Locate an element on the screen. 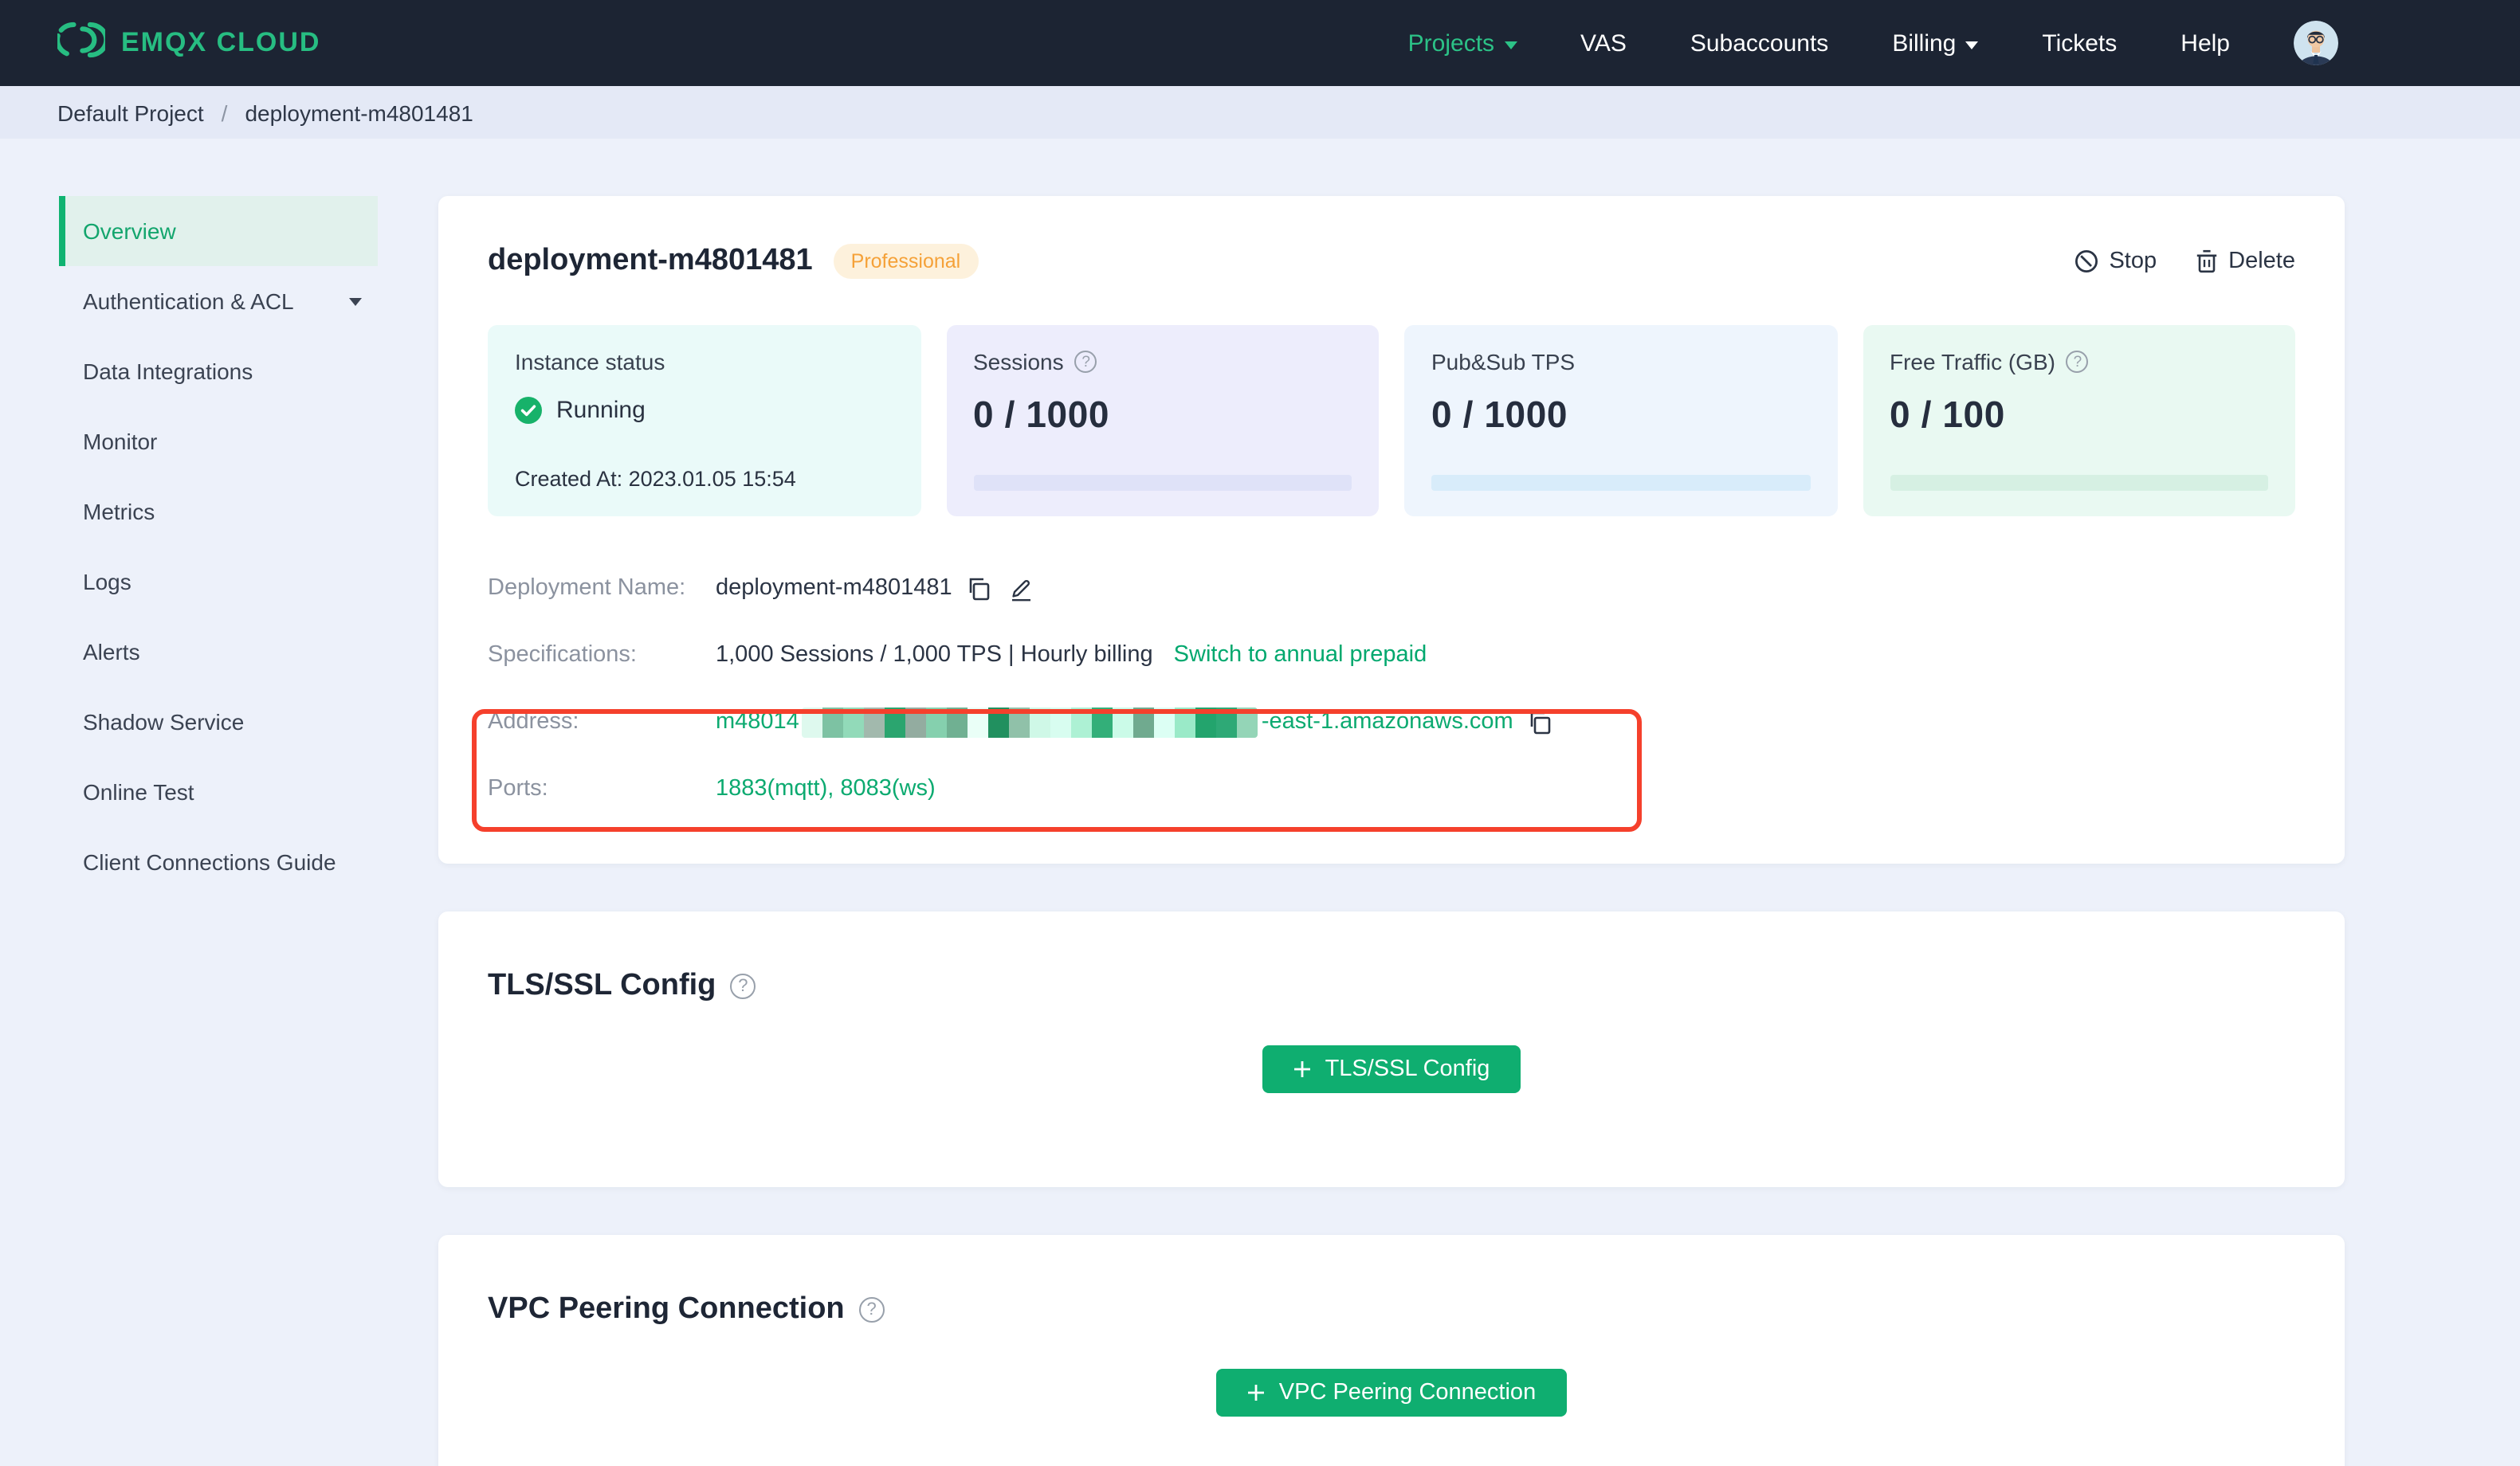  stat-label: Instance status is located at coordinates (590, 361).